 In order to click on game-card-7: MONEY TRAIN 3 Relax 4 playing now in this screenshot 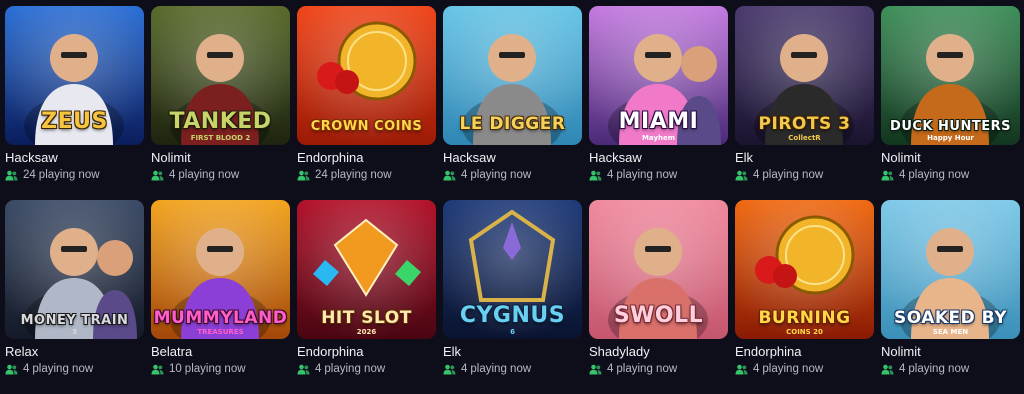, I will do `click(74, 297)`.